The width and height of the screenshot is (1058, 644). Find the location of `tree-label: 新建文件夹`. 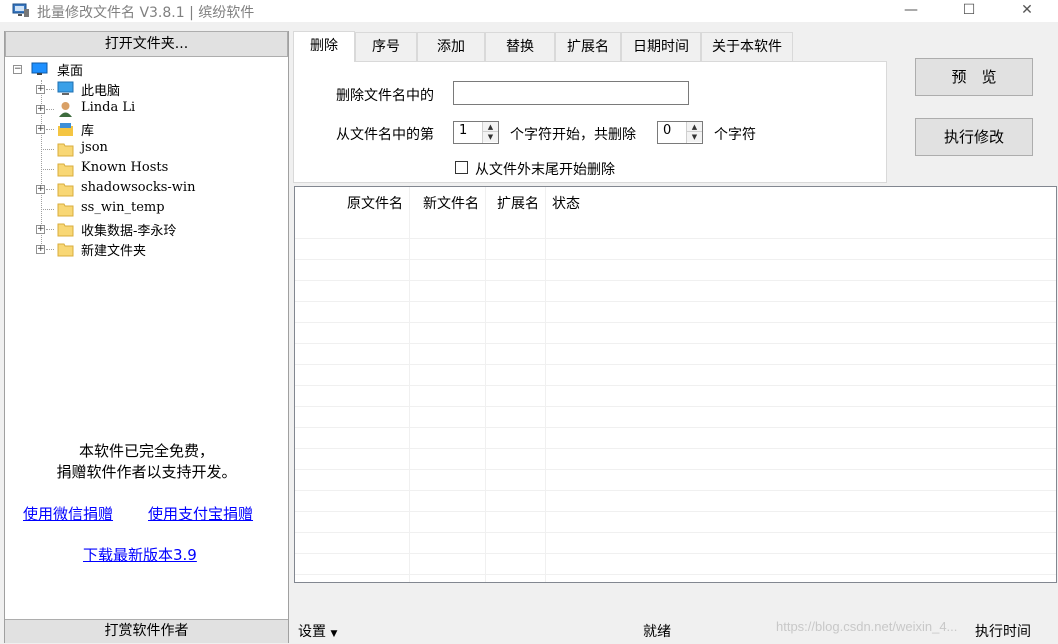

tree-label: 新建文件夹 is located at coordinates (114, 251).